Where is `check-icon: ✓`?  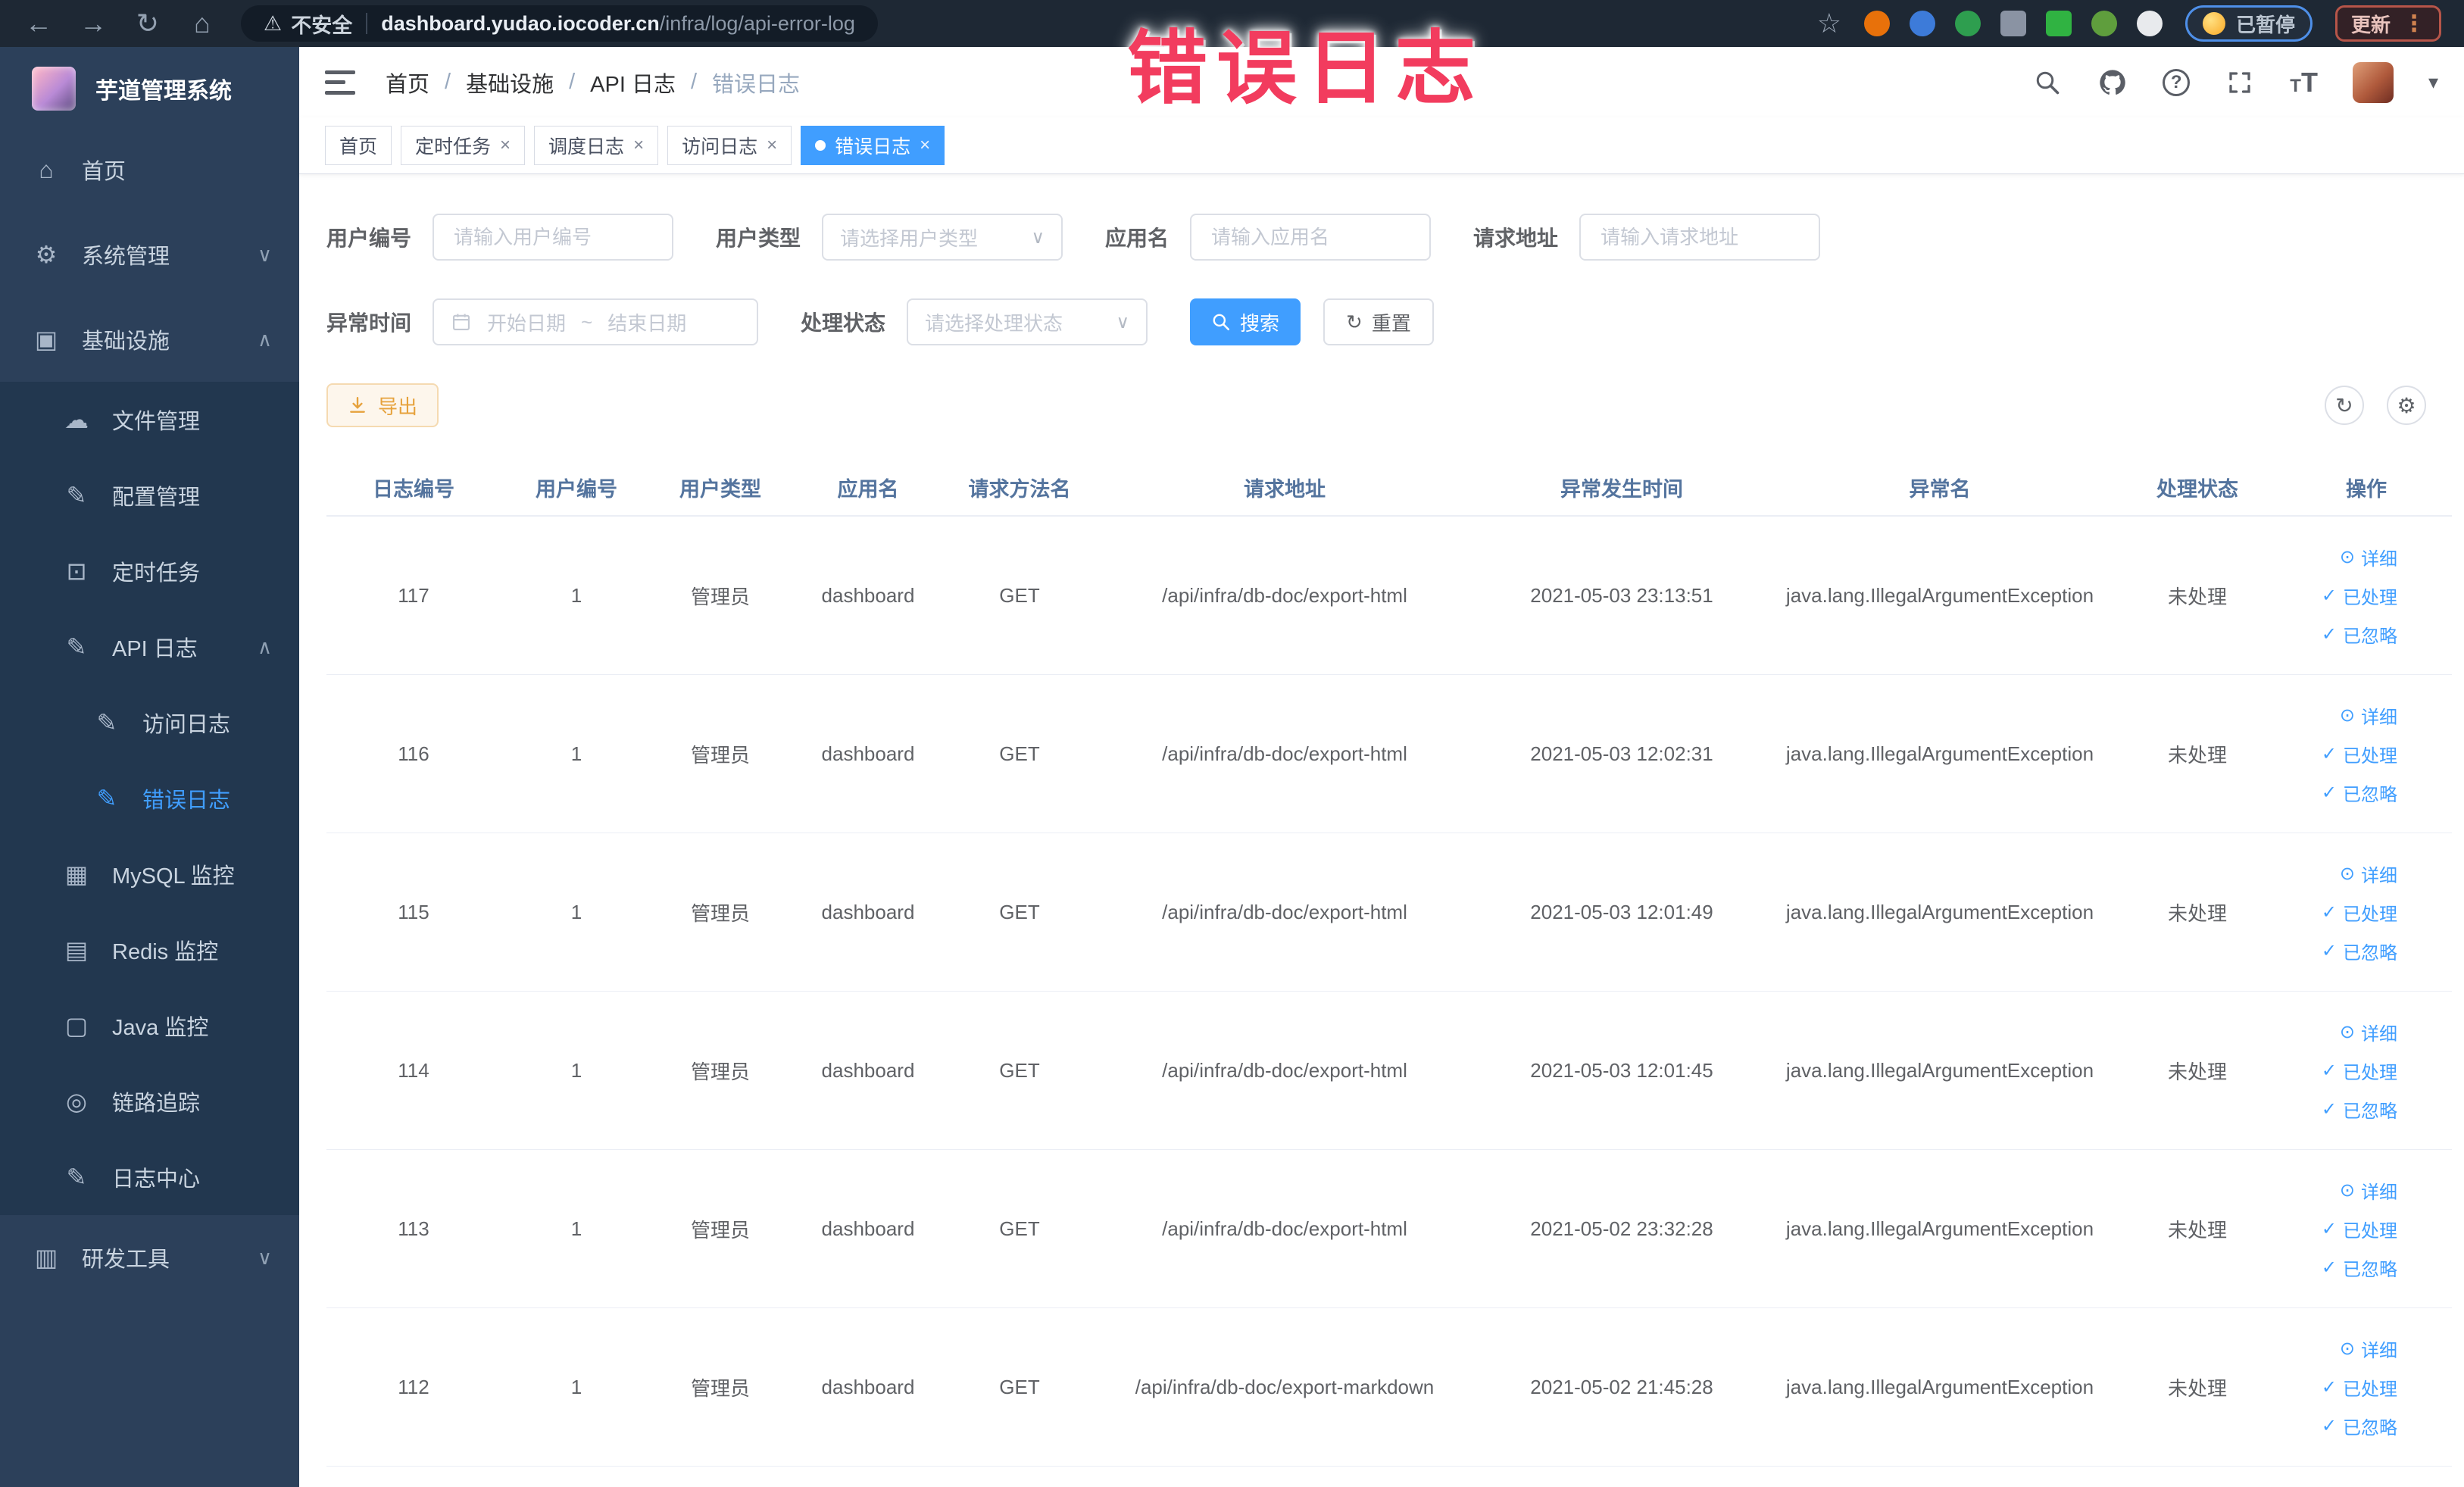 check-icon: ✓ is located at coordinates (2329, 792).